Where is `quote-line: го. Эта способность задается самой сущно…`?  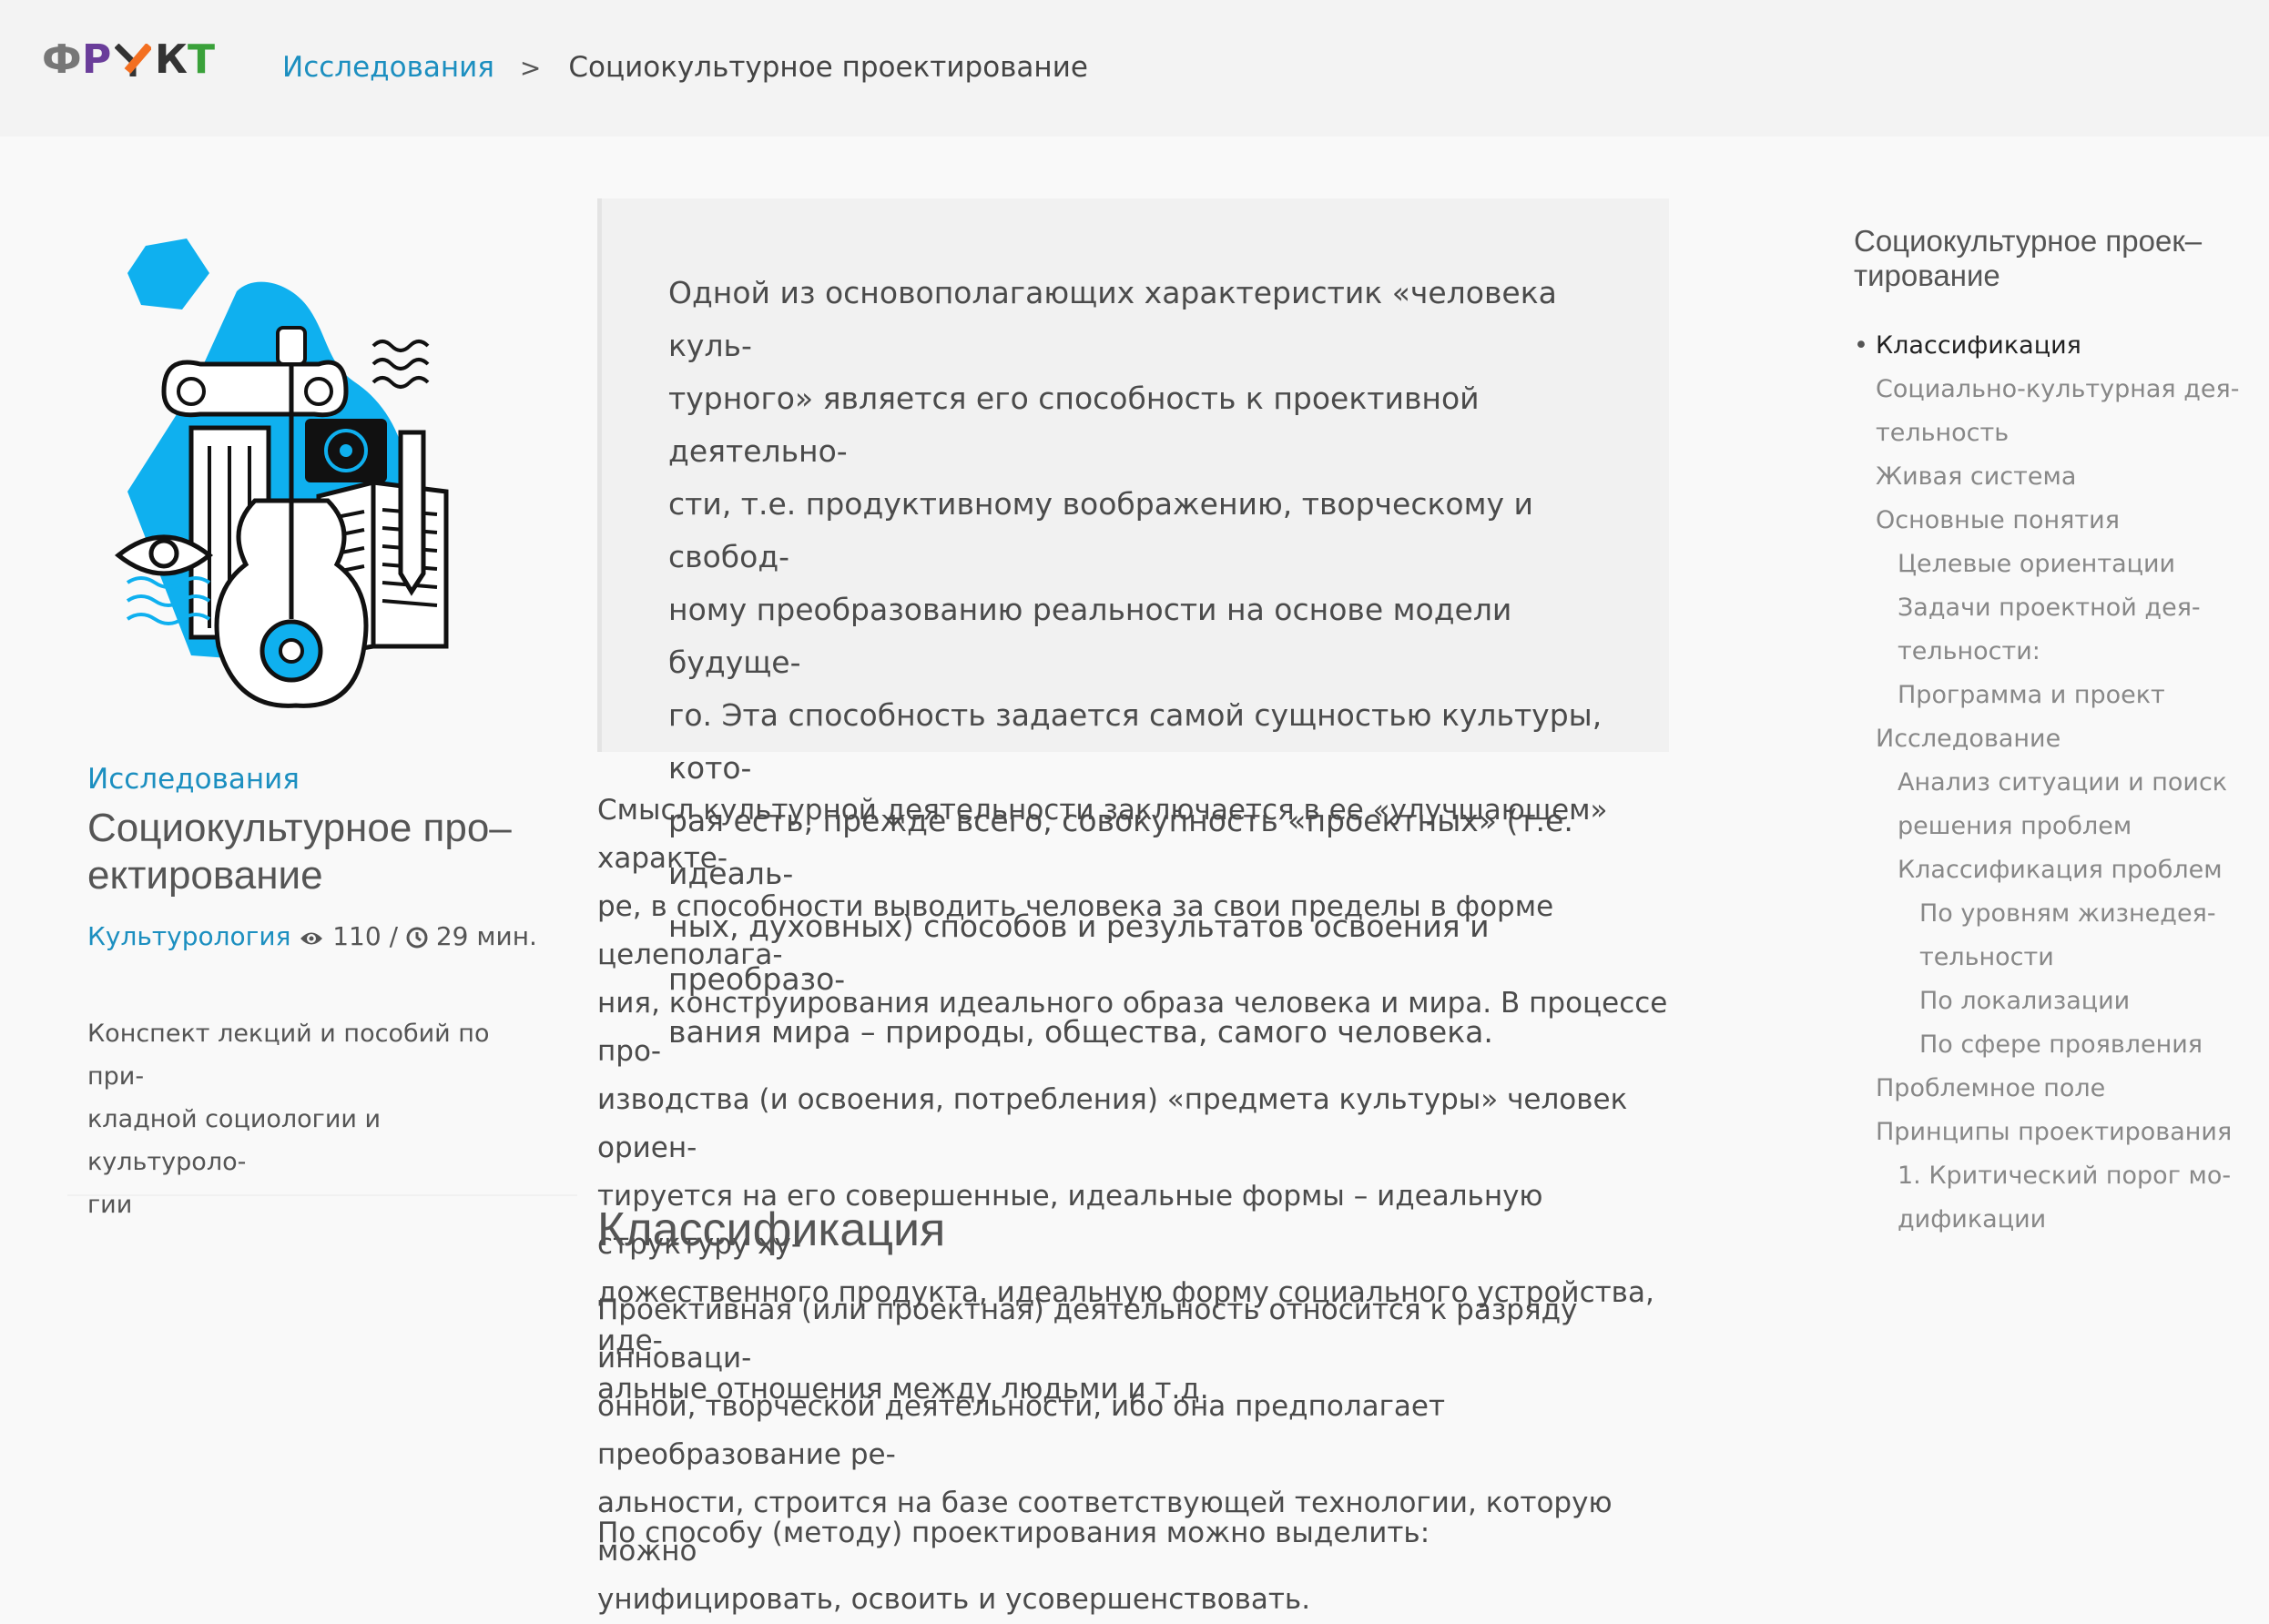 quote-line: го. Эта способность задается самой сущно… is located at coordinates (1135, 741).